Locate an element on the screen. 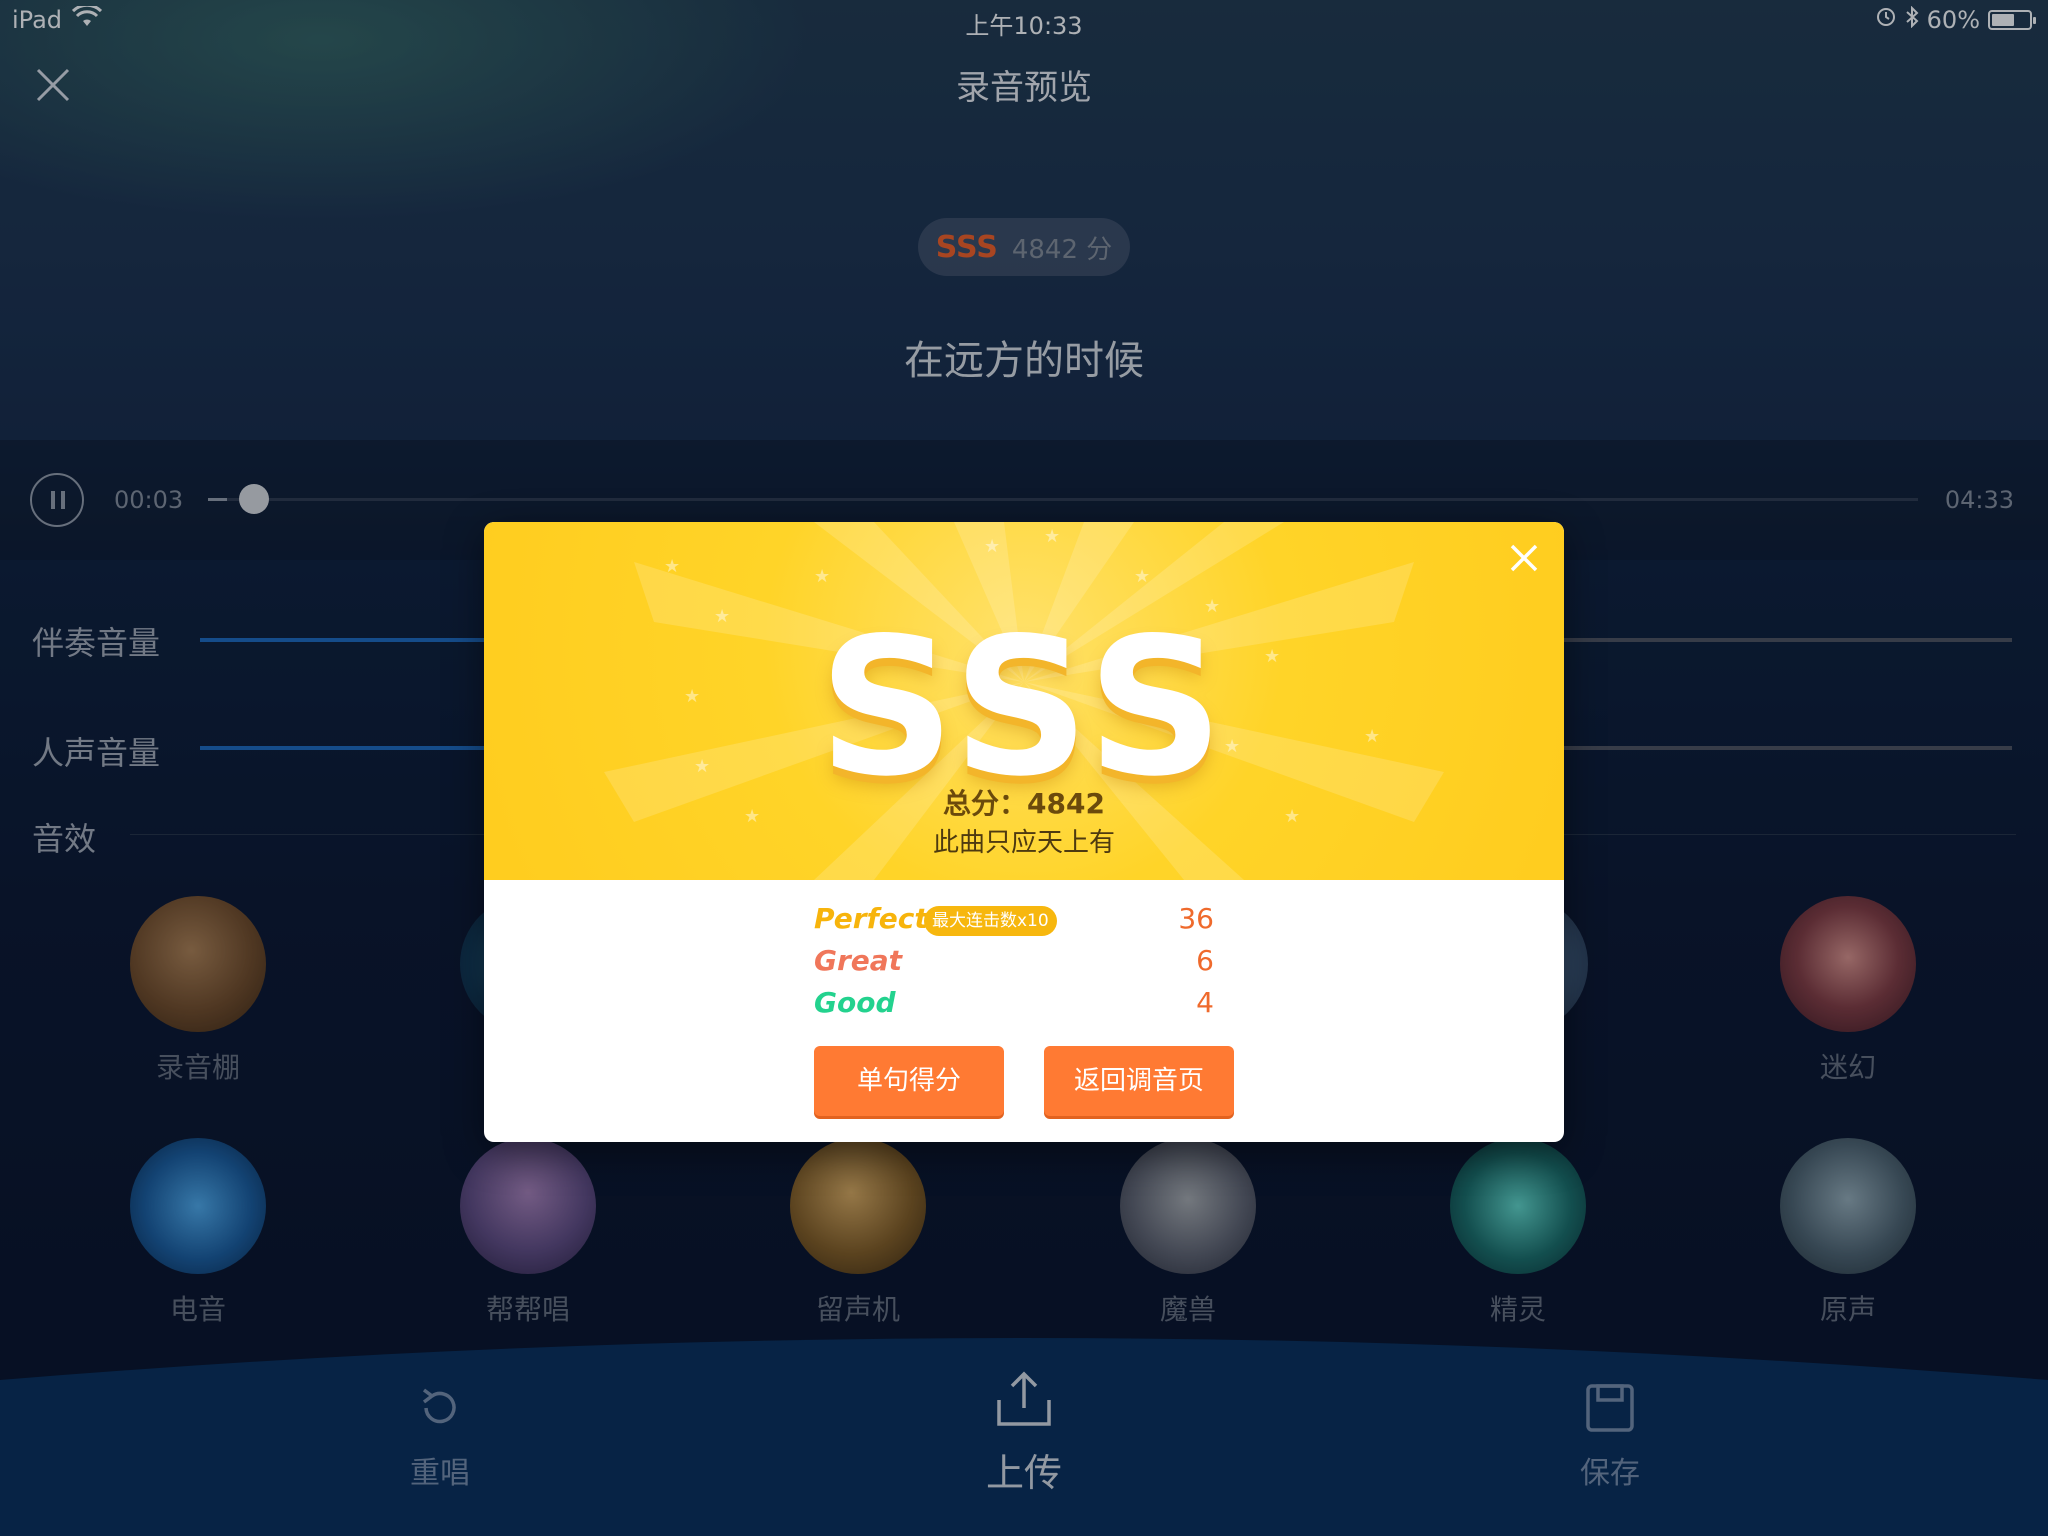 The image size is (2048, 1536). sentence-score-button: 单句得分 is located at coordinates (909, 1081).